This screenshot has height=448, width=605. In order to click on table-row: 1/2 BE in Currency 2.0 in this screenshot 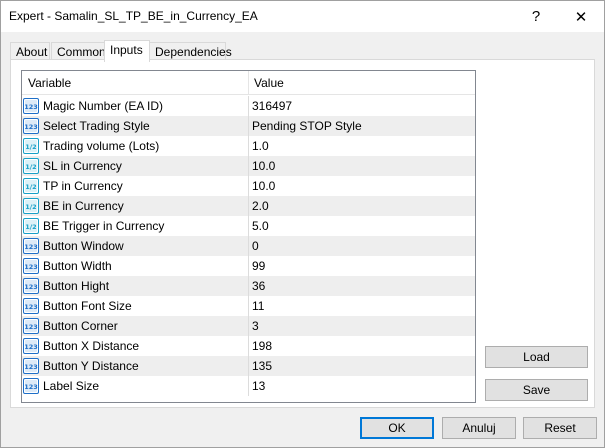, I will do `click(248, 206)`.